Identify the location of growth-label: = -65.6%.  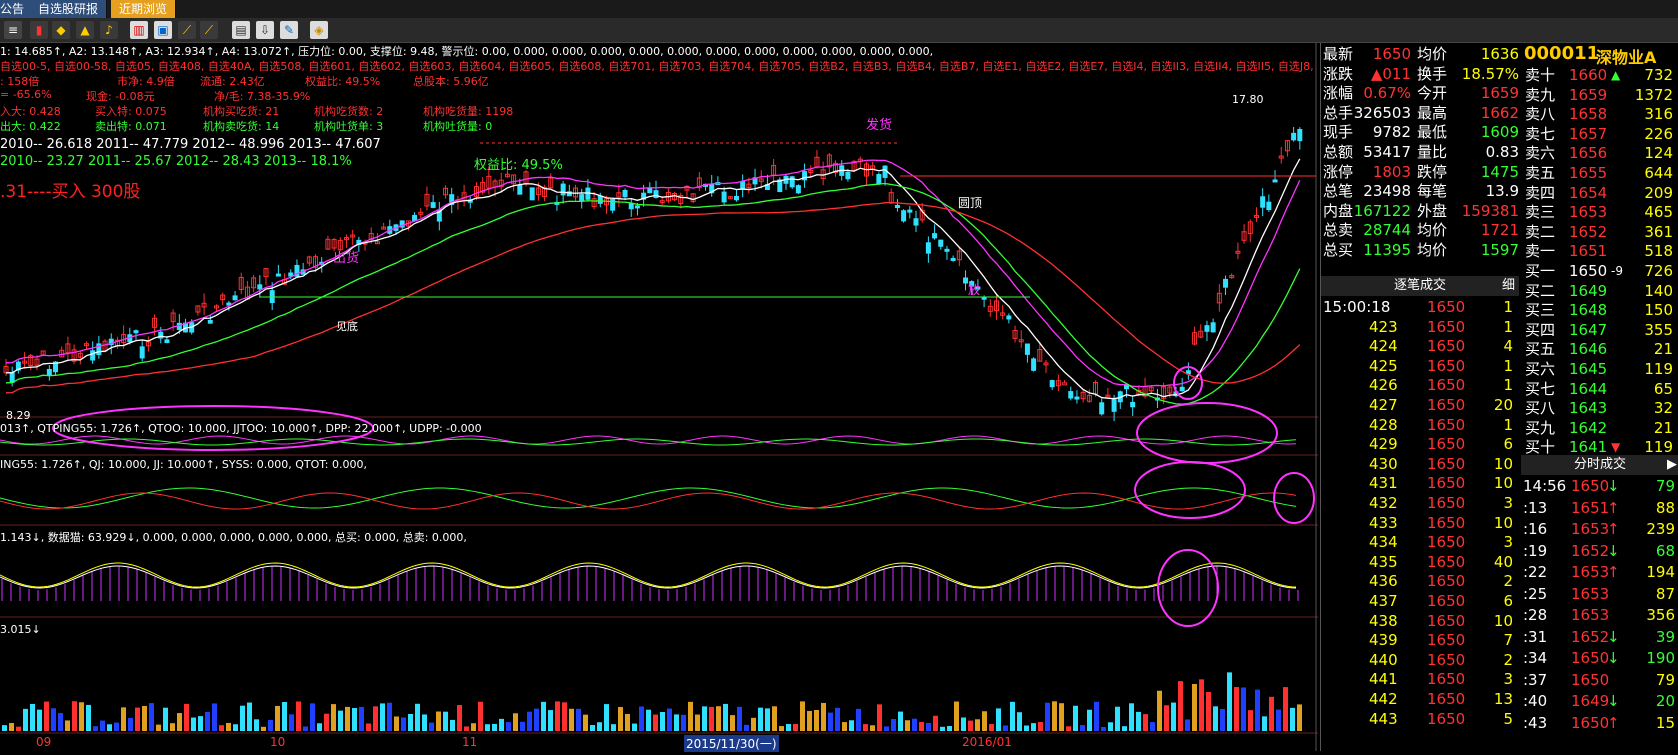
(26, 94).